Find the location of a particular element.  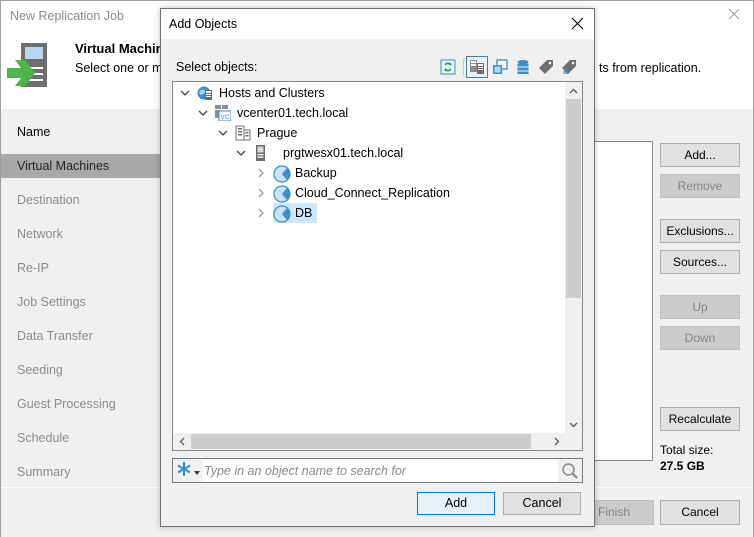

scrollbar-corner is located at coordinates (573, 441).